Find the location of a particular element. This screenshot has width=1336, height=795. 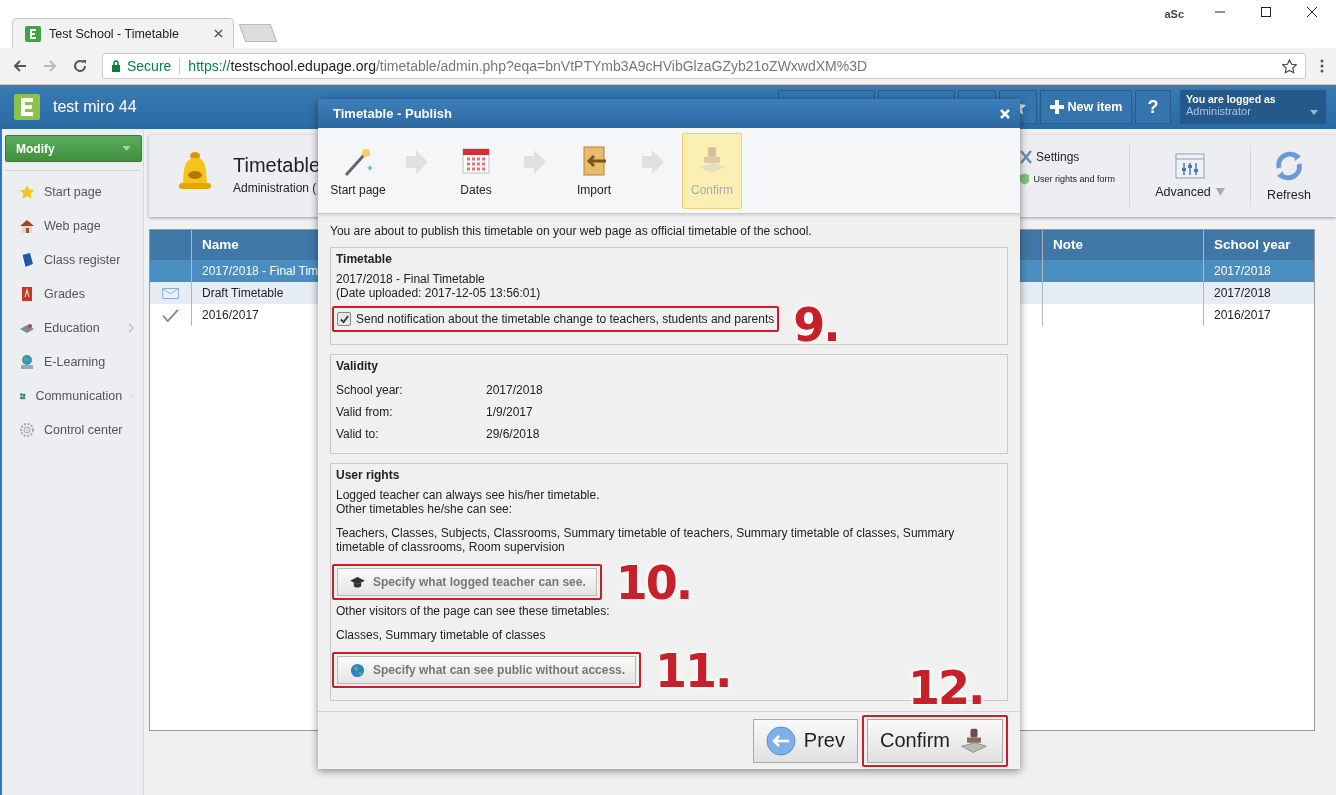

reload-icon is located at coordinates (80, 66).